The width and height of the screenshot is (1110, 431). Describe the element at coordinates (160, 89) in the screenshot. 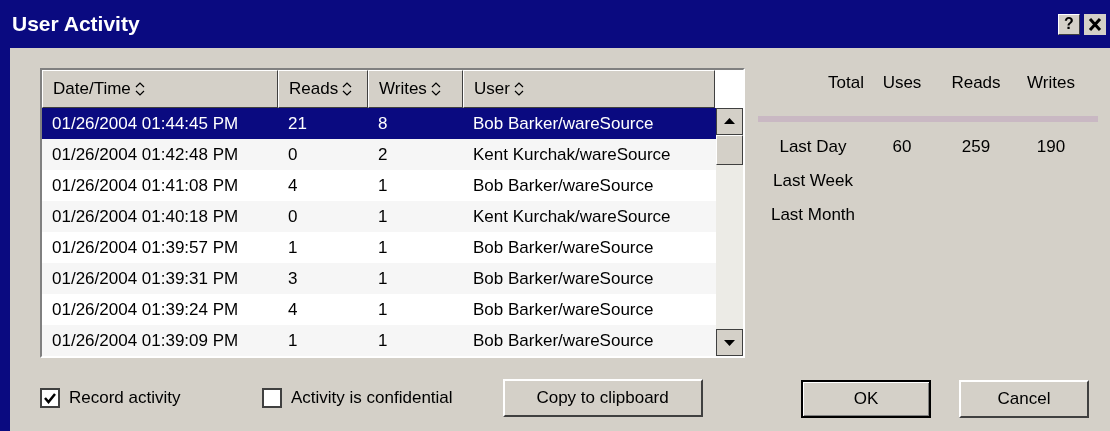

I see `column-header: Date/Time` at that location.